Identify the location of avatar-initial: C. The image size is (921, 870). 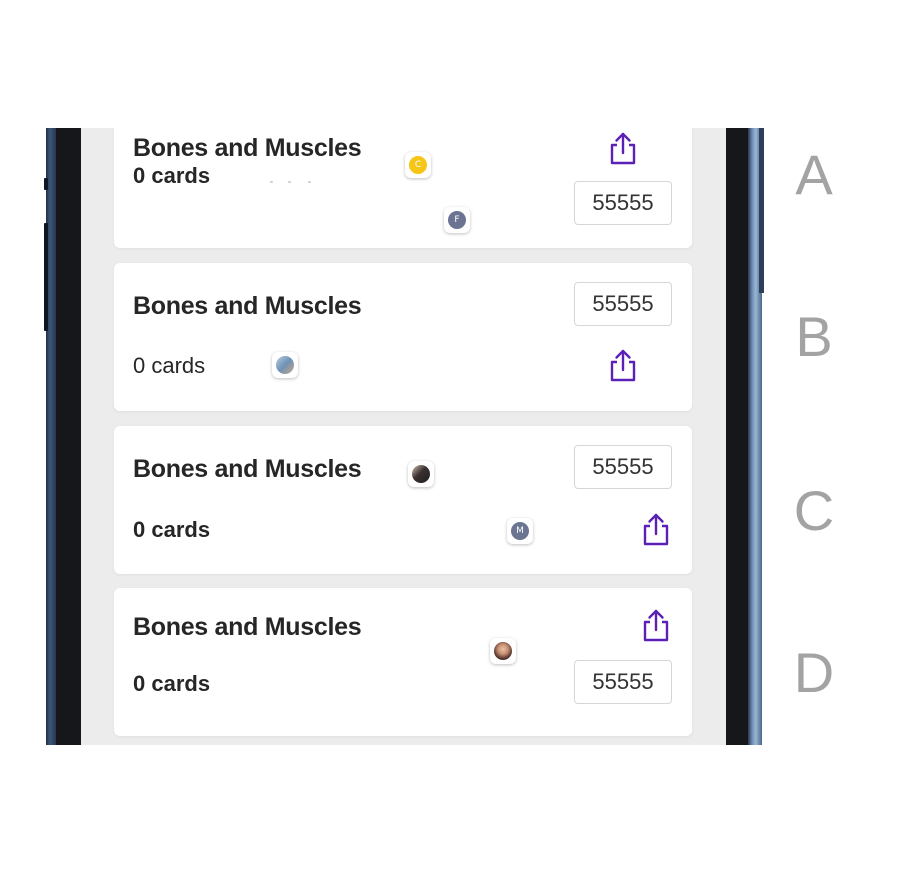
(418, 165).